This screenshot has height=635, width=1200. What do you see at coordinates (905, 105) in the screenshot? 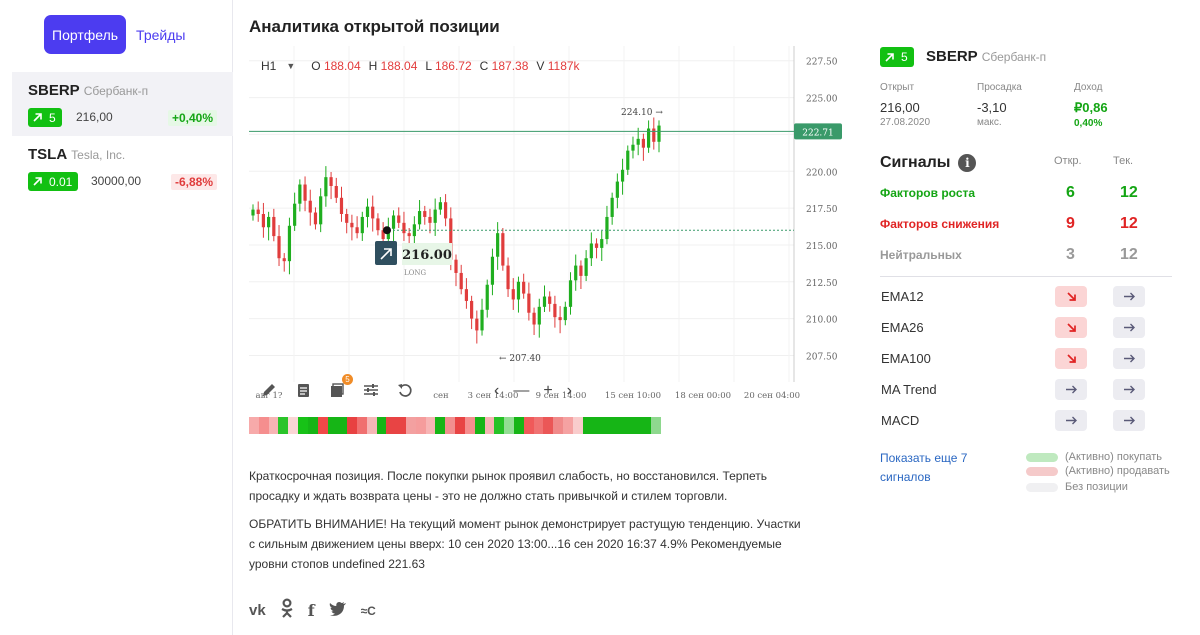
I see `stat-opened: Открыт 216,00 27.08.2020` at bounding box center [905, 105].